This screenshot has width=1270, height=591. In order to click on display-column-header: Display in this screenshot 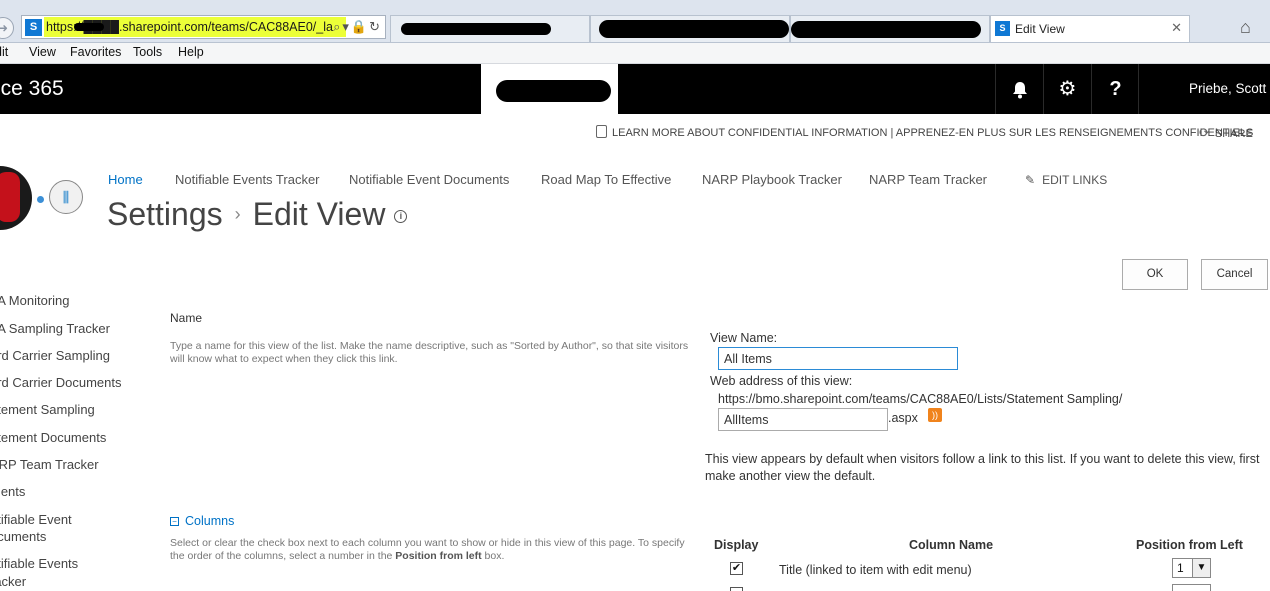, I will do `click(736, 545)`.